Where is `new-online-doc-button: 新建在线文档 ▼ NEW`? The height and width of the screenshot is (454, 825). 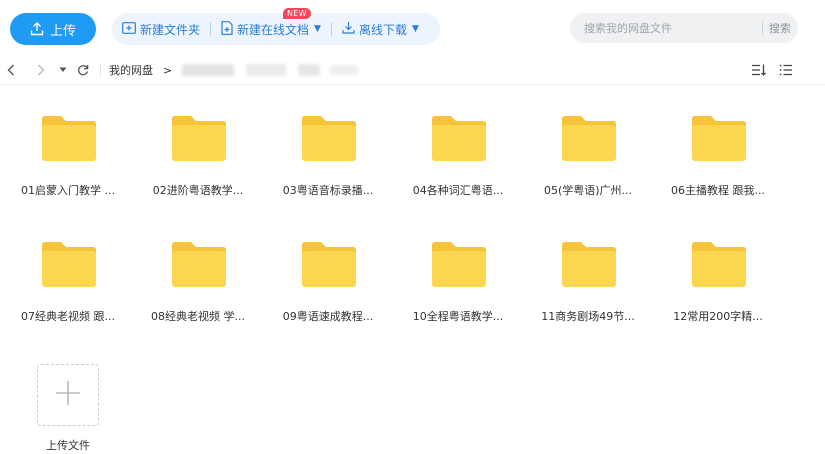
new-online-doc-button: 新建在线文档 ▼ NEW is located at coordinates (271, 26).